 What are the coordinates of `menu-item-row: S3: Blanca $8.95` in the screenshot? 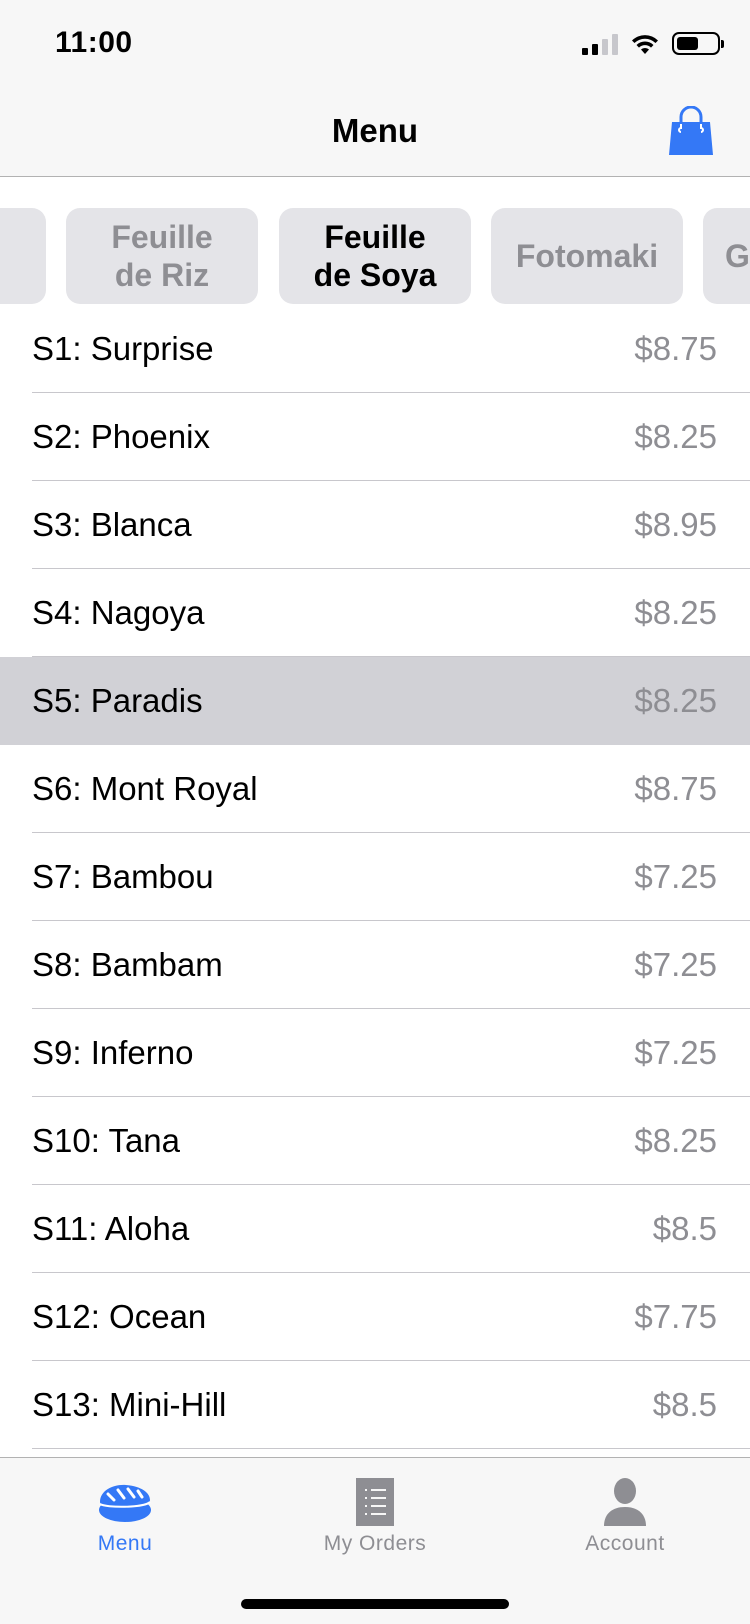 It's located at (375, 525).